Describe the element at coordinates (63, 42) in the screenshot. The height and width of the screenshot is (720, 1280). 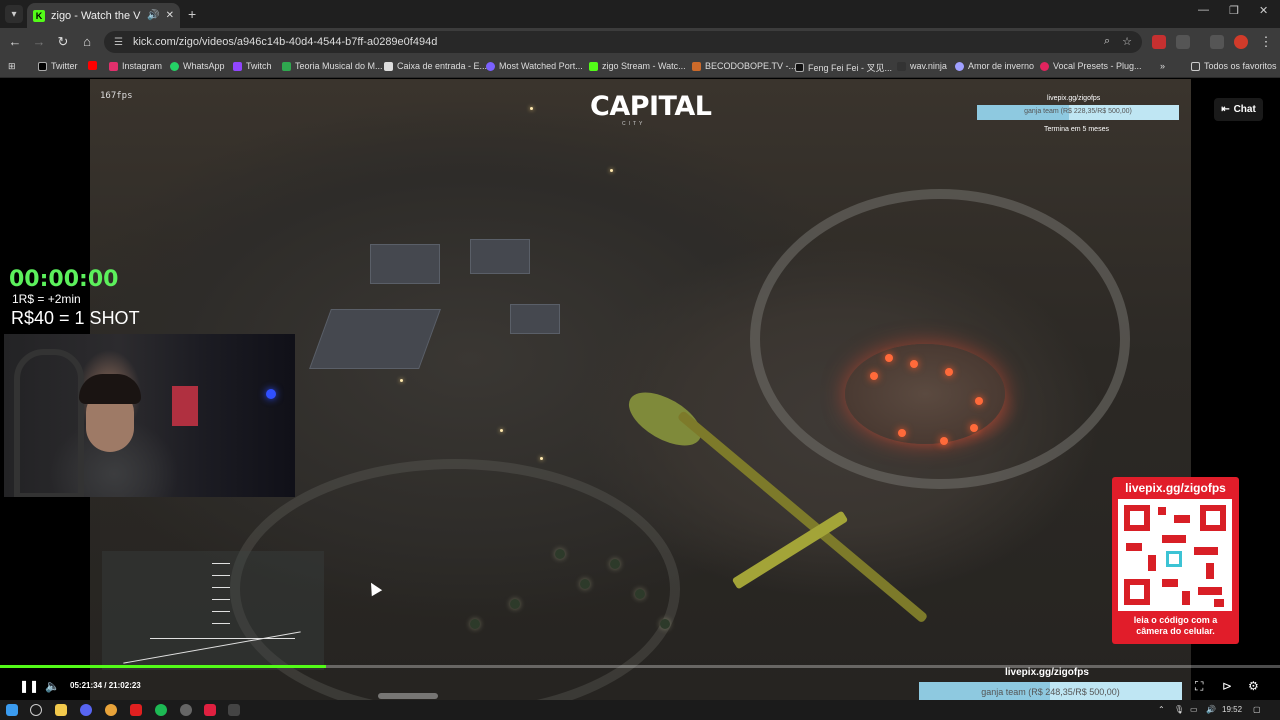
I see `reload-icon: ↻` at that location.